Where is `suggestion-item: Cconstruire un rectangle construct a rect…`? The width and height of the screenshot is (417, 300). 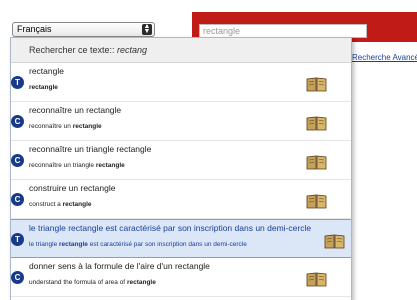 suggestion-item: Cconstruire un rectangle construct a rect… is located at coordinates (181, 199).